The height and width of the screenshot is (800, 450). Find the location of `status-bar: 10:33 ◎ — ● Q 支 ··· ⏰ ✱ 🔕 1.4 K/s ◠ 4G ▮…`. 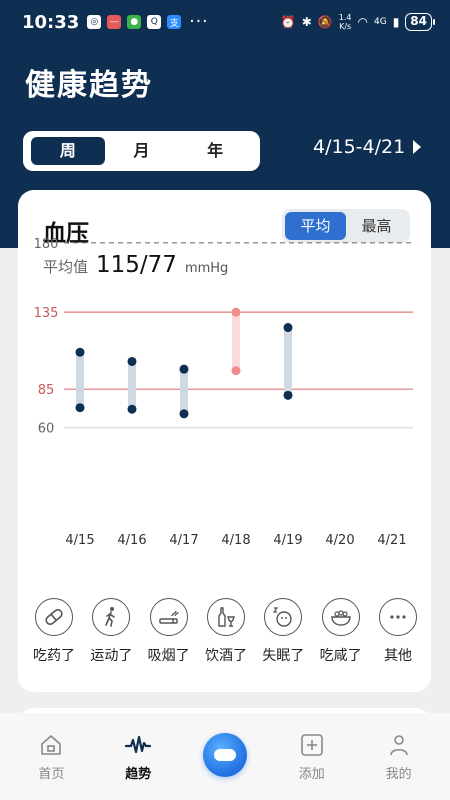

status-bar: 10:33 ◎ — ● Q 支 ··· ⏰ ✱ 🔕 1.4 K/s ◠ 4G ▮… is located at coordinates (225, 22).